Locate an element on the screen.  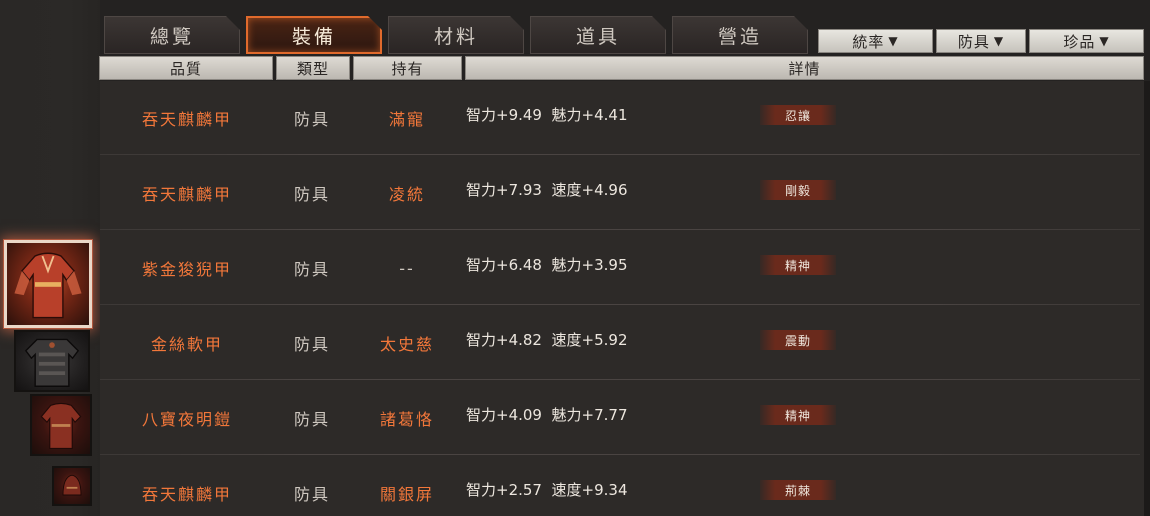
tab-construction: 營造 is located at coordinates (740, 35).